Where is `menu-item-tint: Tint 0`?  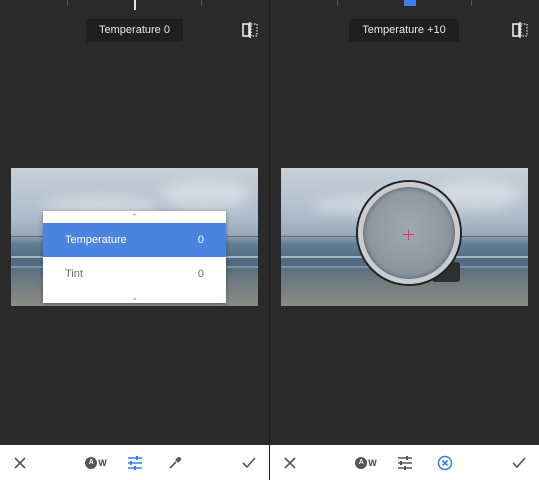 menu-item-tint: Tint 0 is located at coordinates (134, 274).